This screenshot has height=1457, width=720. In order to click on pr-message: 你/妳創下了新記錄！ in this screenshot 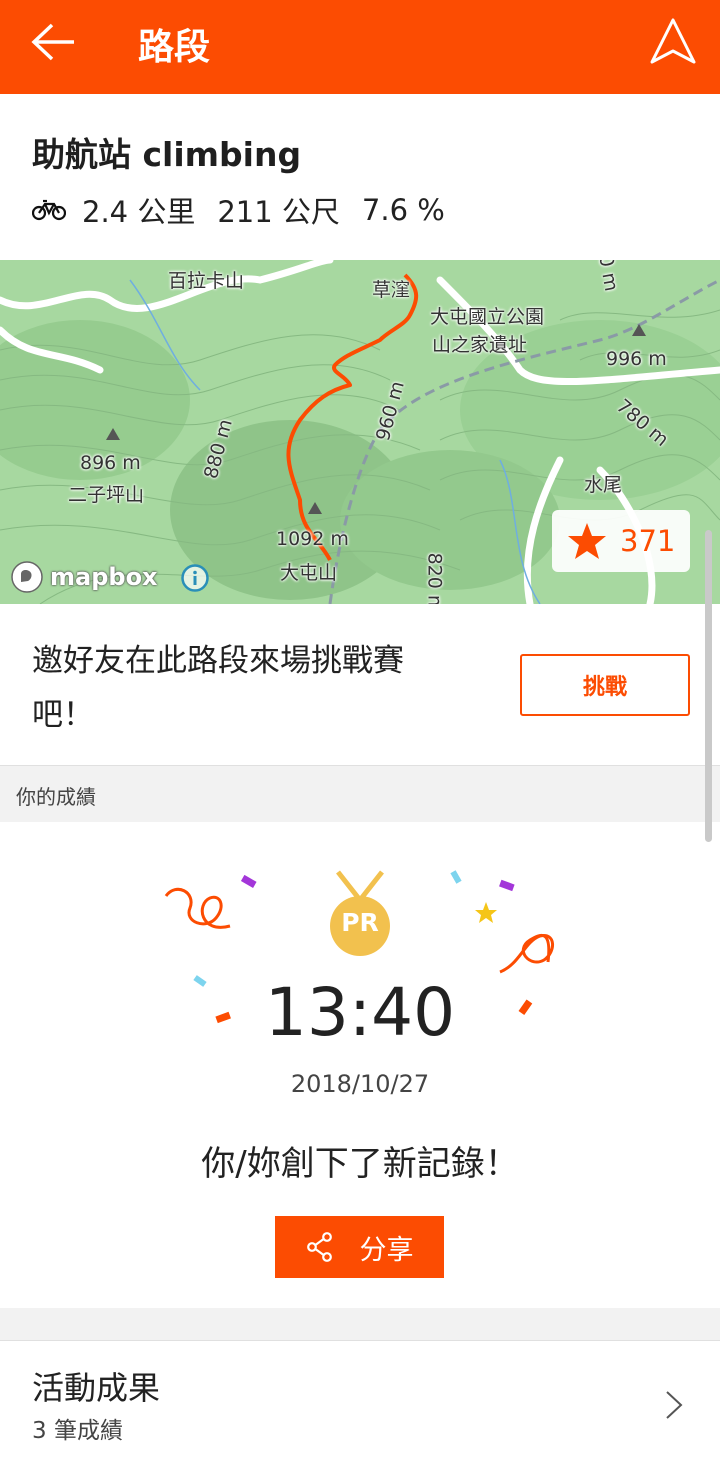, I will do `click(360, 1164)`.